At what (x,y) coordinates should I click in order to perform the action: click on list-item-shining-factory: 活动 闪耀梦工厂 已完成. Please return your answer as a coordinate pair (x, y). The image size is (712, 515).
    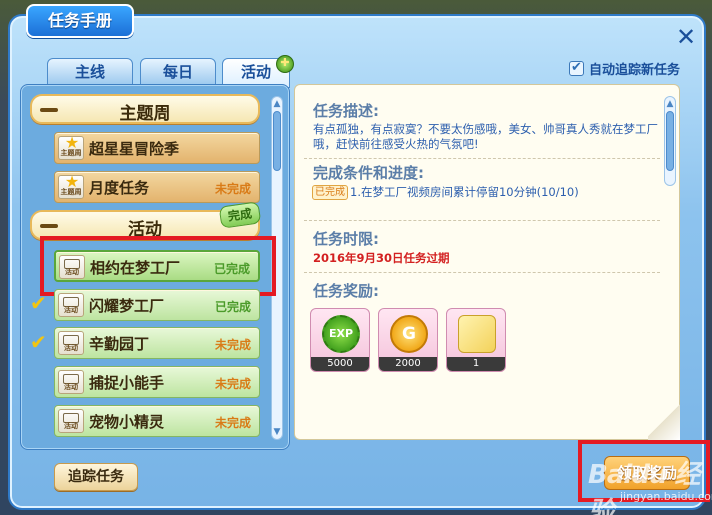
    Looking at the image, I should click on (157, 305).